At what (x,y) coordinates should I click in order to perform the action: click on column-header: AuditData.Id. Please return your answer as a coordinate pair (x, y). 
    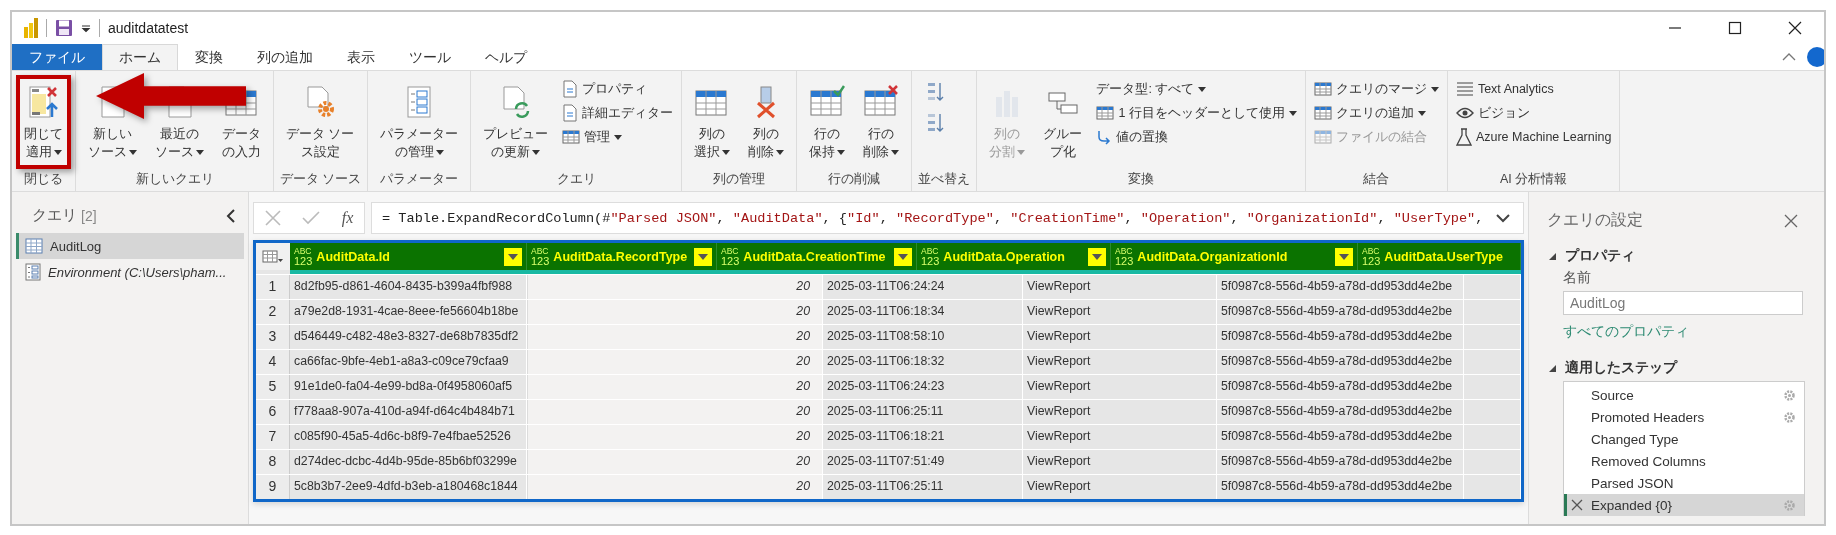
    Looking at the image, I should click on (353, 256).